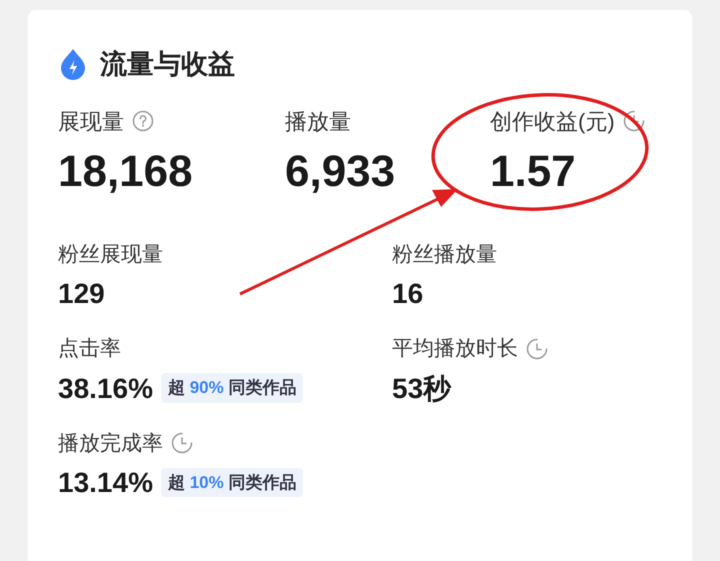 The height and width of the screenshot is (561, 720). I want to click on metric-label: 粉丝播放量, so click(444, 255).